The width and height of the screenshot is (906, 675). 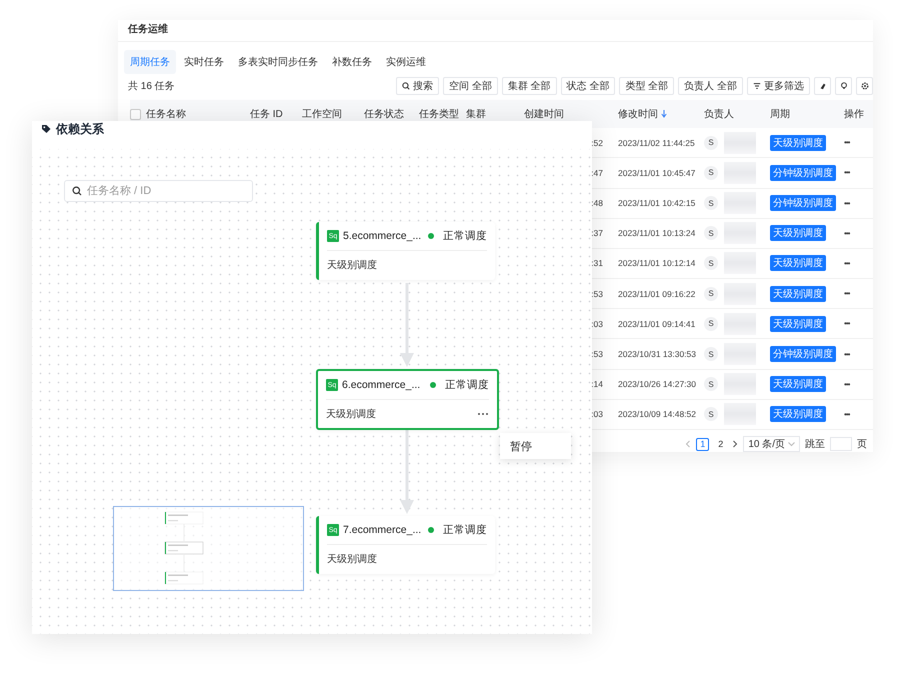 I want to click on bulb-icon, so click(x=844, y=86).